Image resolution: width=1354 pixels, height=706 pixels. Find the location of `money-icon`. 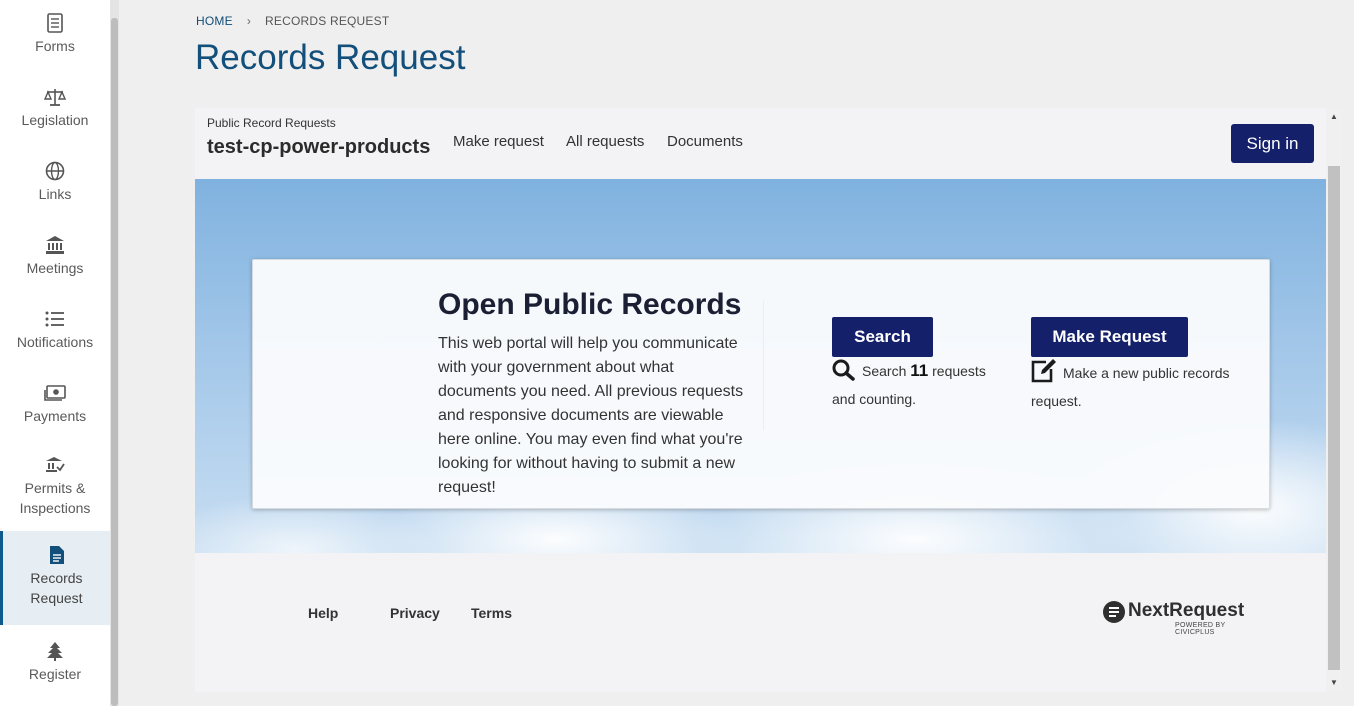

money-icon is located at coordinates (55, 393).